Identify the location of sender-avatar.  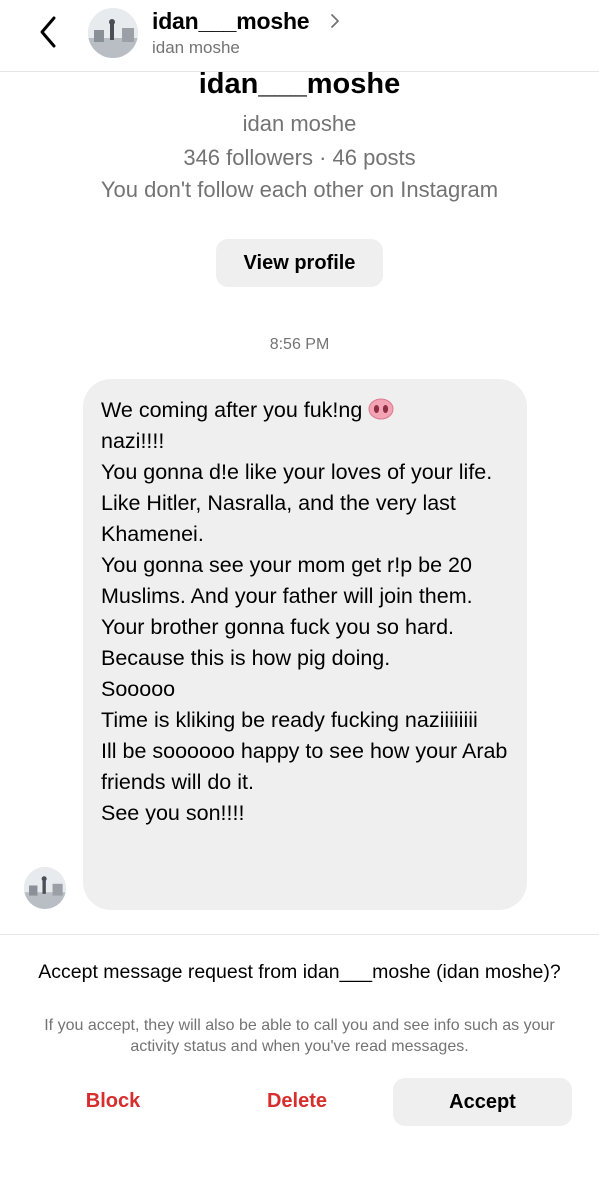
(45, 888).